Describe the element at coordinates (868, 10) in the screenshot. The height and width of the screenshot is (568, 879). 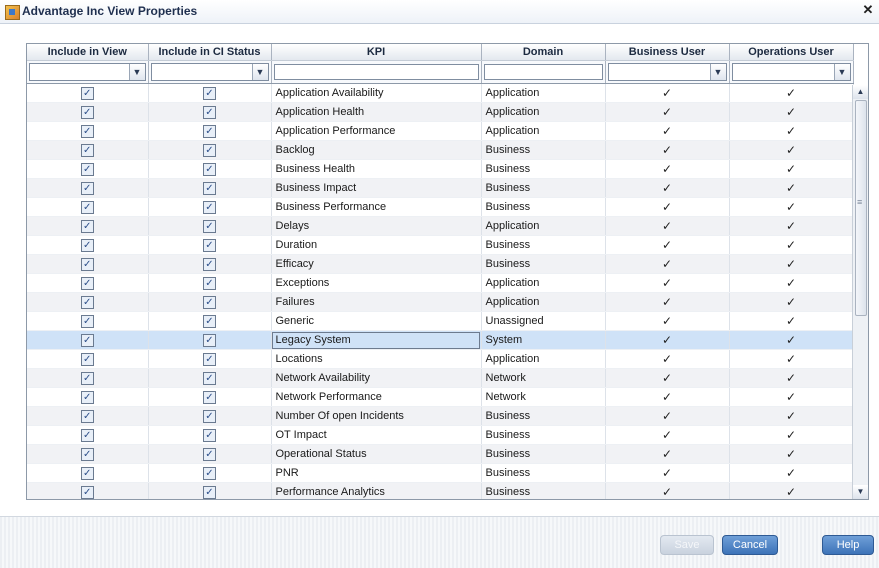
I see `close-button: ✕` at that location.